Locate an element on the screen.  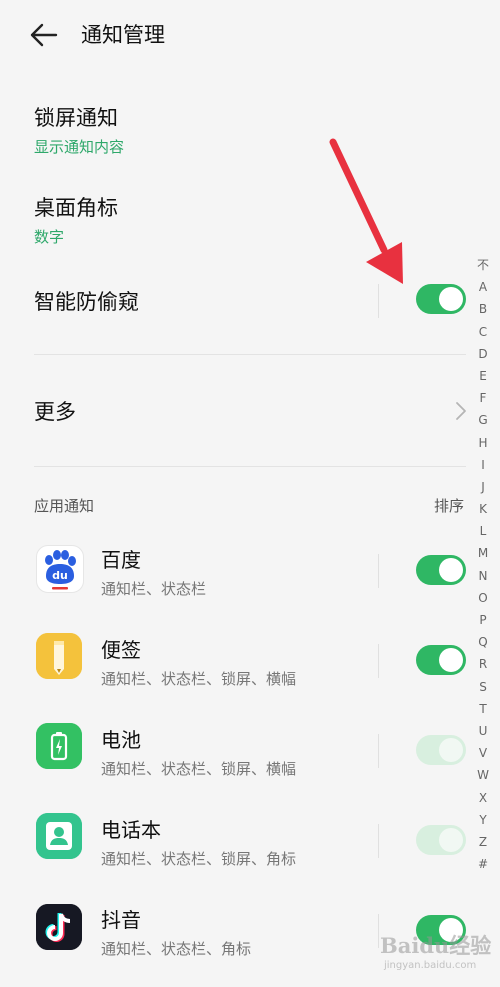
page-title: 通知管理 is located at coordinates (123, 35).